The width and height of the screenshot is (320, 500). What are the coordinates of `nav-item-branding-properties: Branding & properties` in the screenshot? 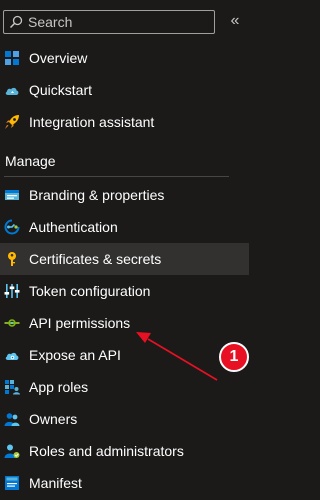 It's located at (124, 195).